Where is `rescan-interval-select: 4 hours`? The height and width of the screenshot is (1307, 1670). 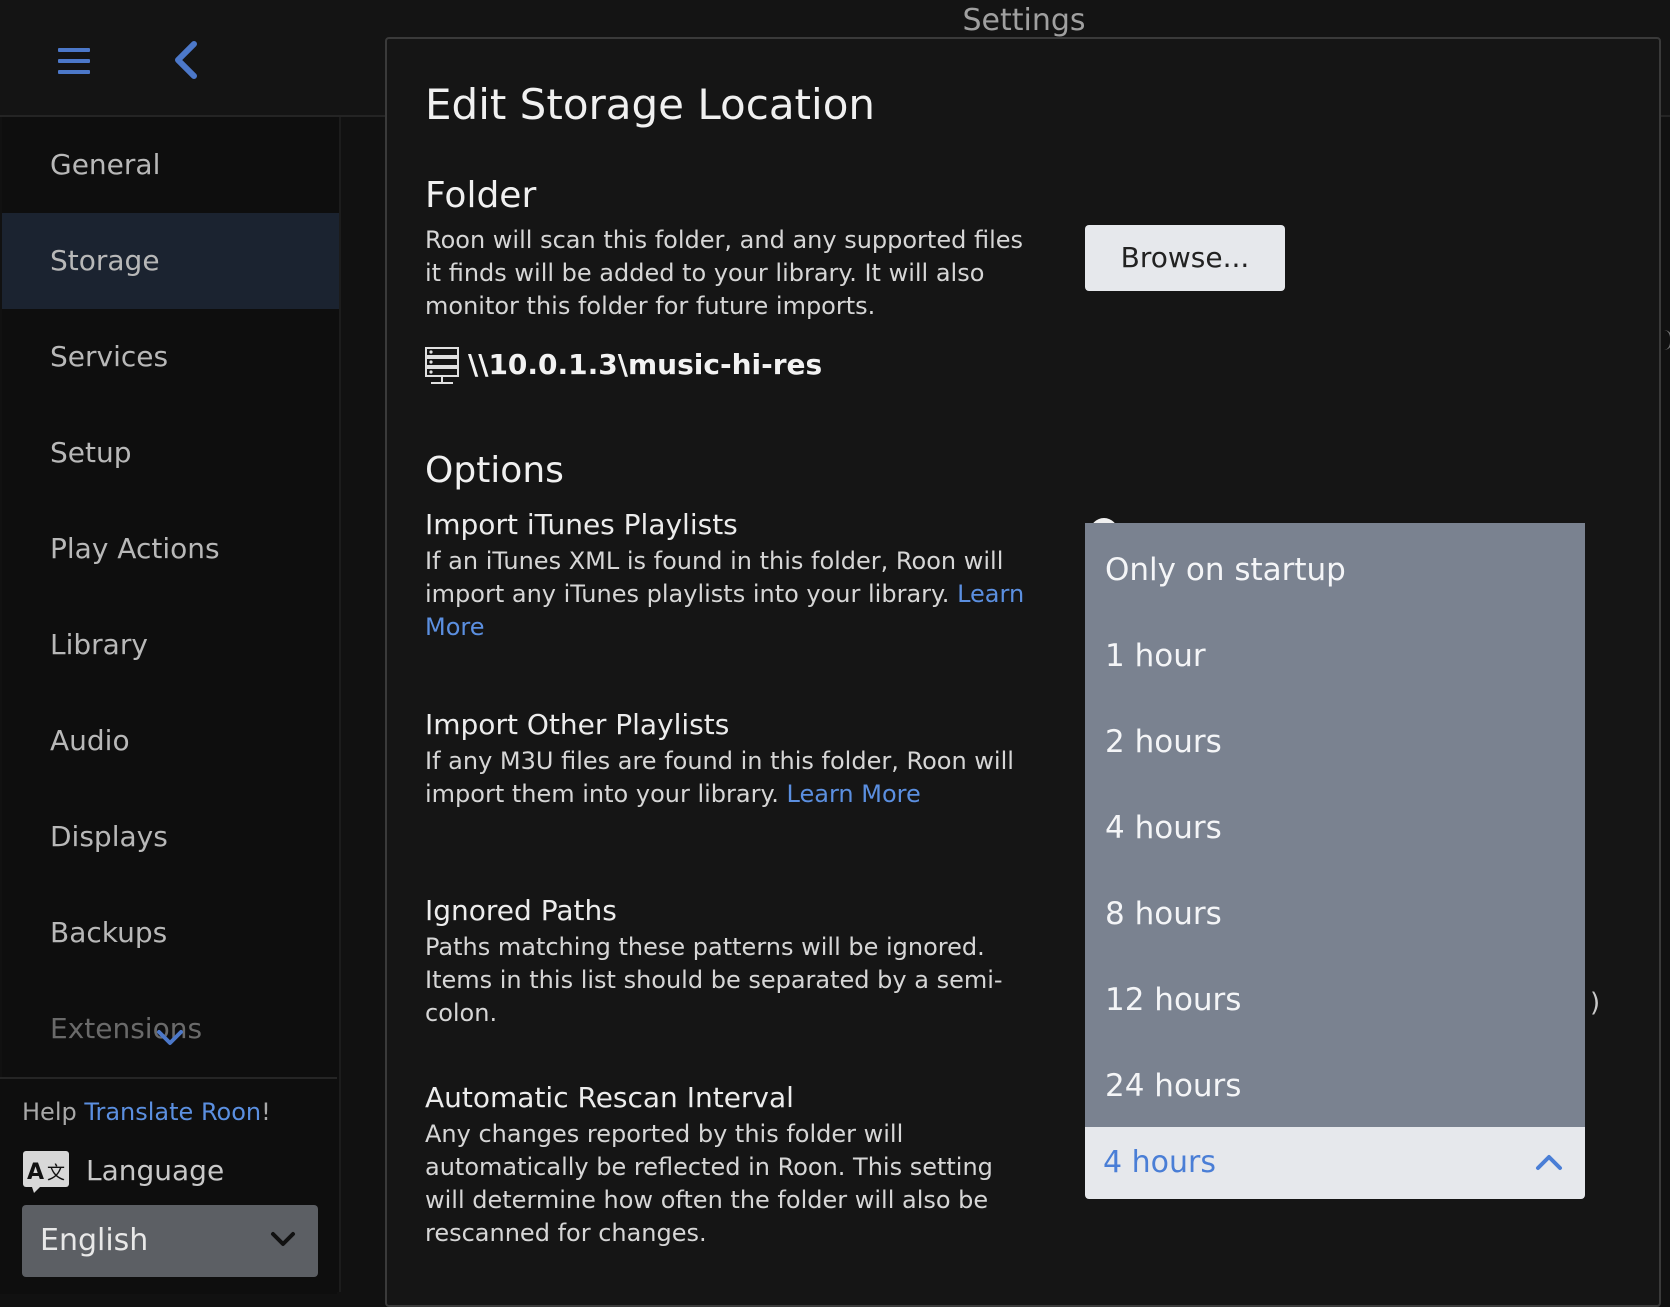 rescan-interval-select: 4 hours is located at coordinates (1335, 1163).